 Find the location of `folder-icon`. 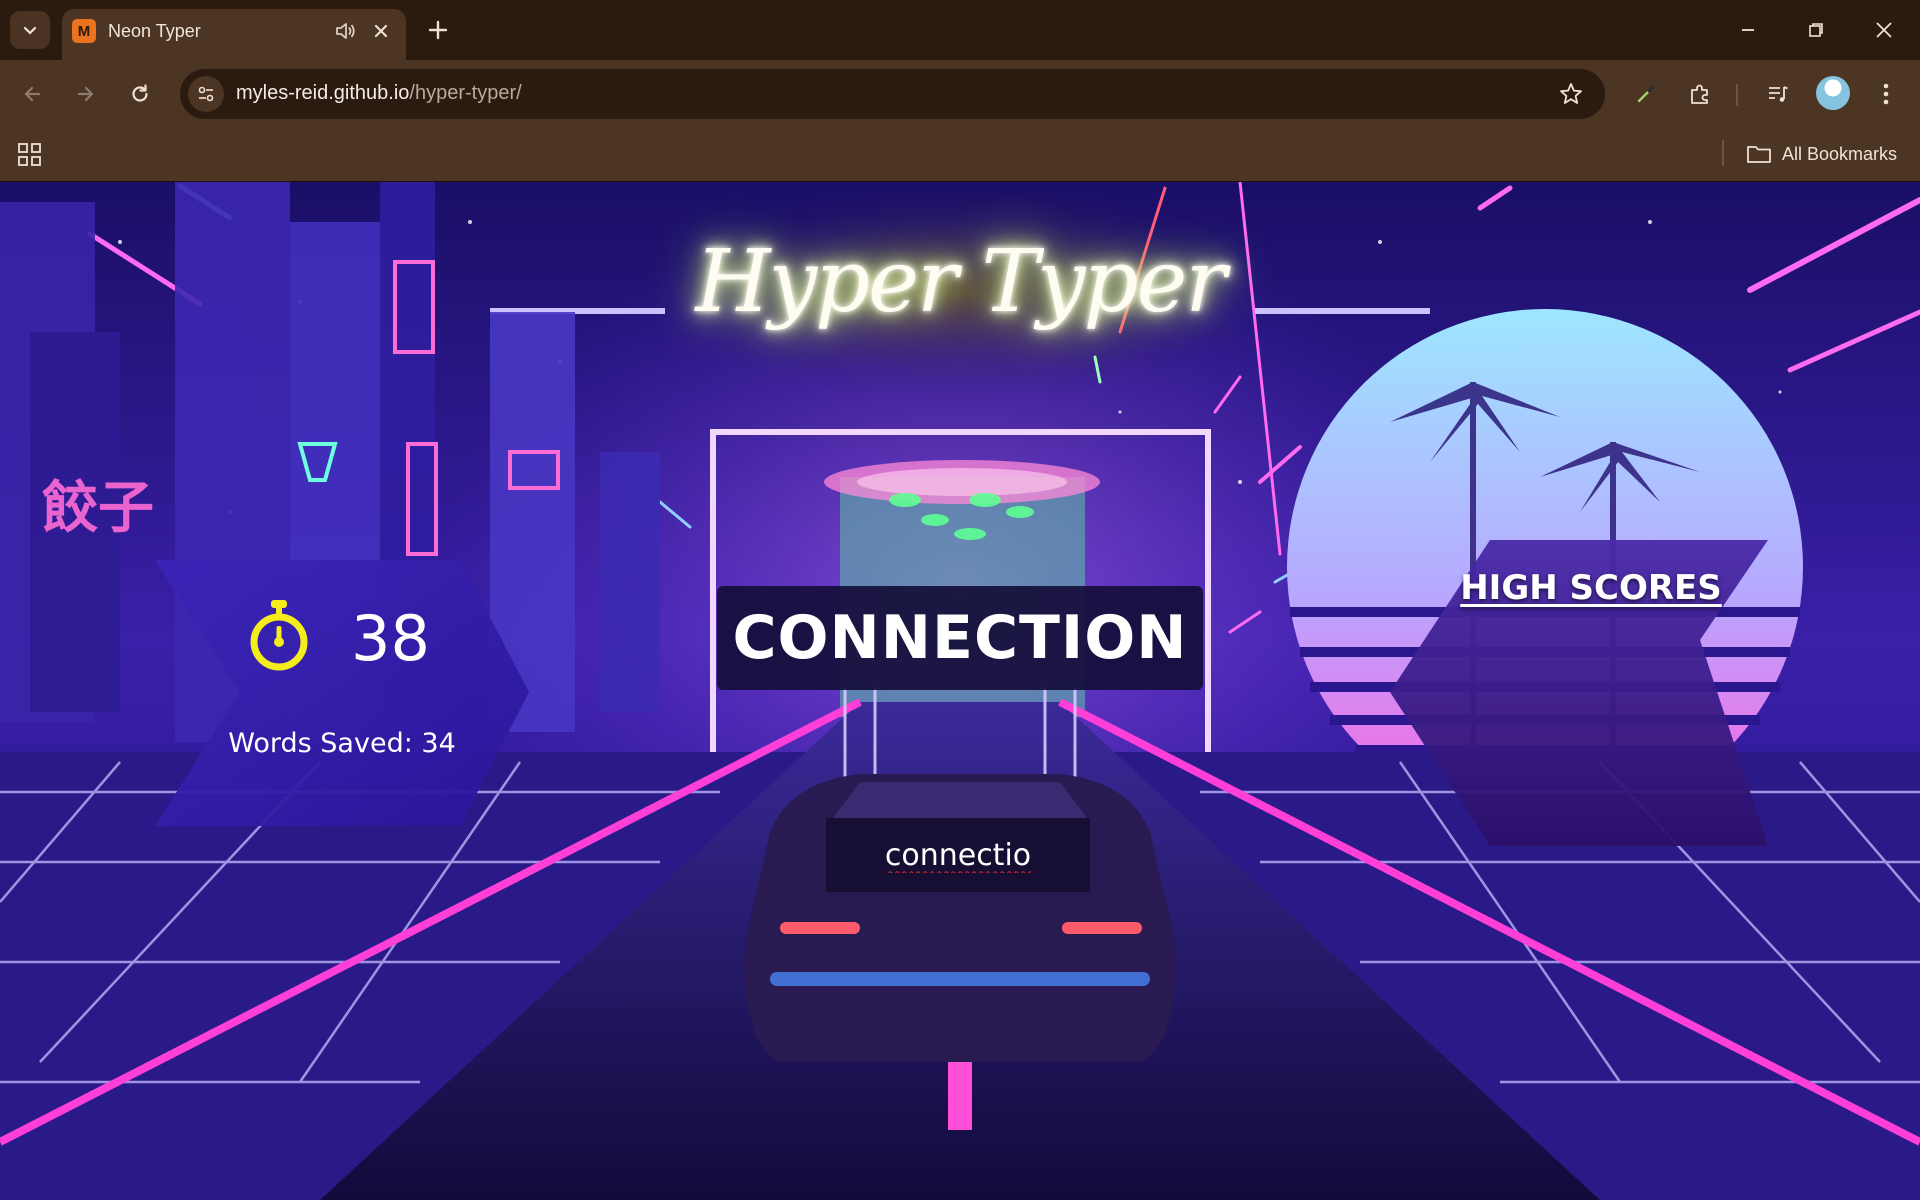

folder-icon is located at coordinates (1759, 154).